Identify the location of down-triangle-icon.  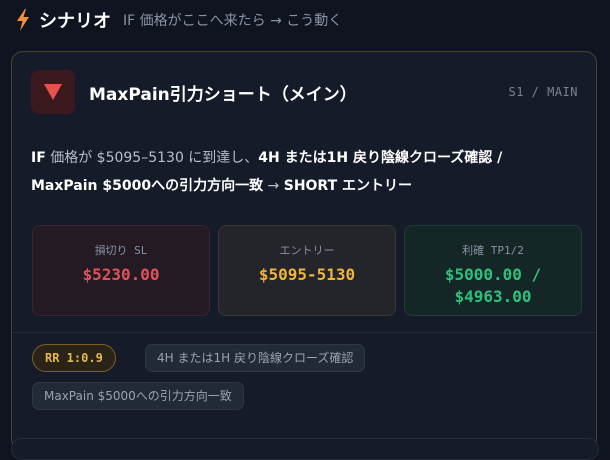
(53, 92).